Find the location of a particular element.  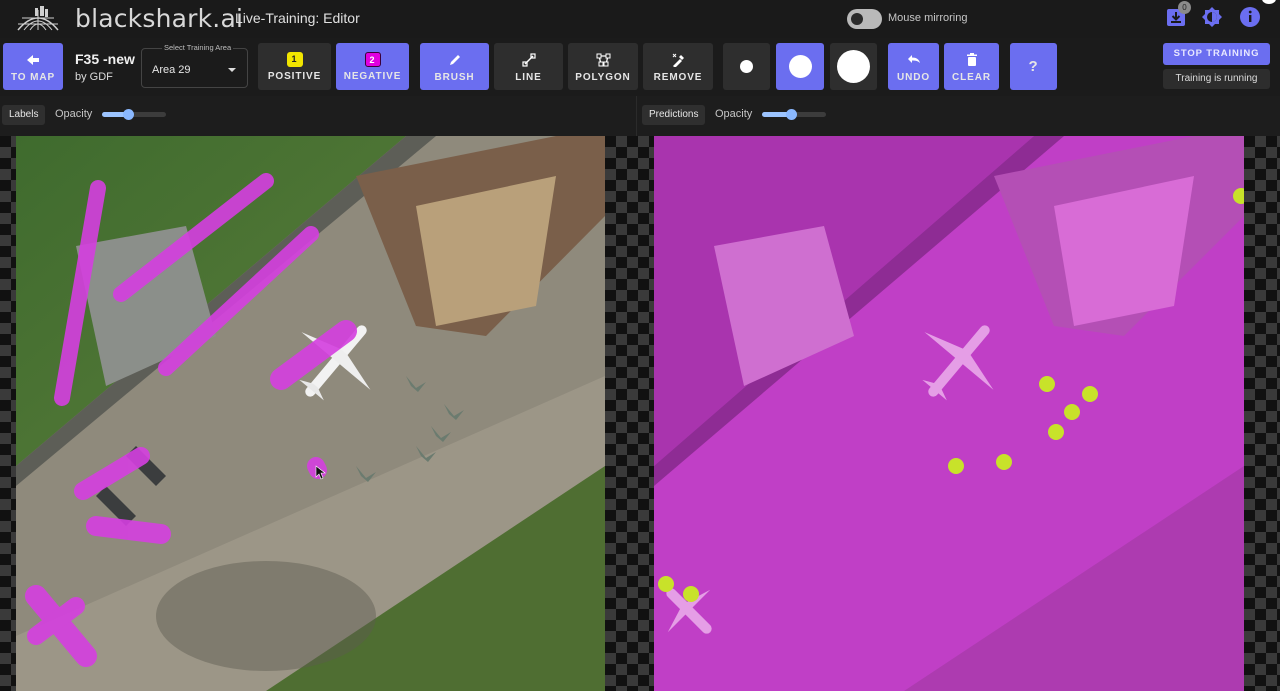

polygon-label: POLYGON is located at coordinates (603, 77).